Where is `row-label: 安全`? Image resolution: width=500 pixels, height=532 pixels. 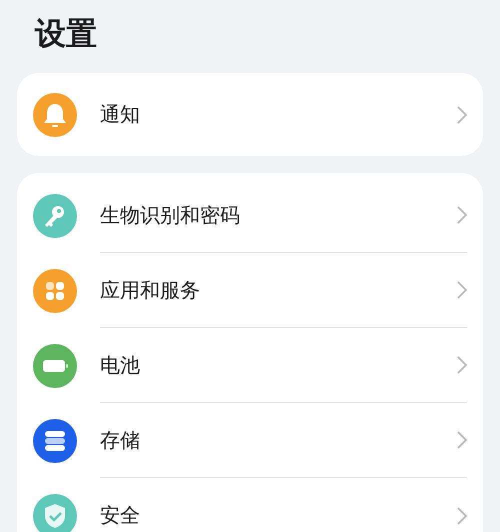
row-label: 安全 is located at coordinates (120, 515).